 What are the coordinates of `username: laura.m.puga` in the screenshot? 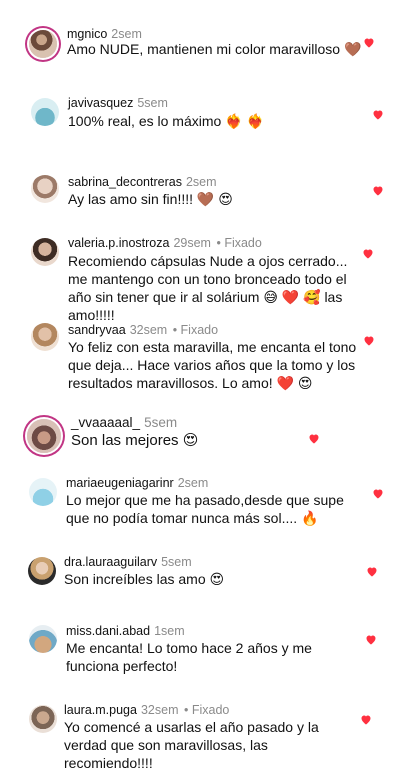 It's located at (100, 710).